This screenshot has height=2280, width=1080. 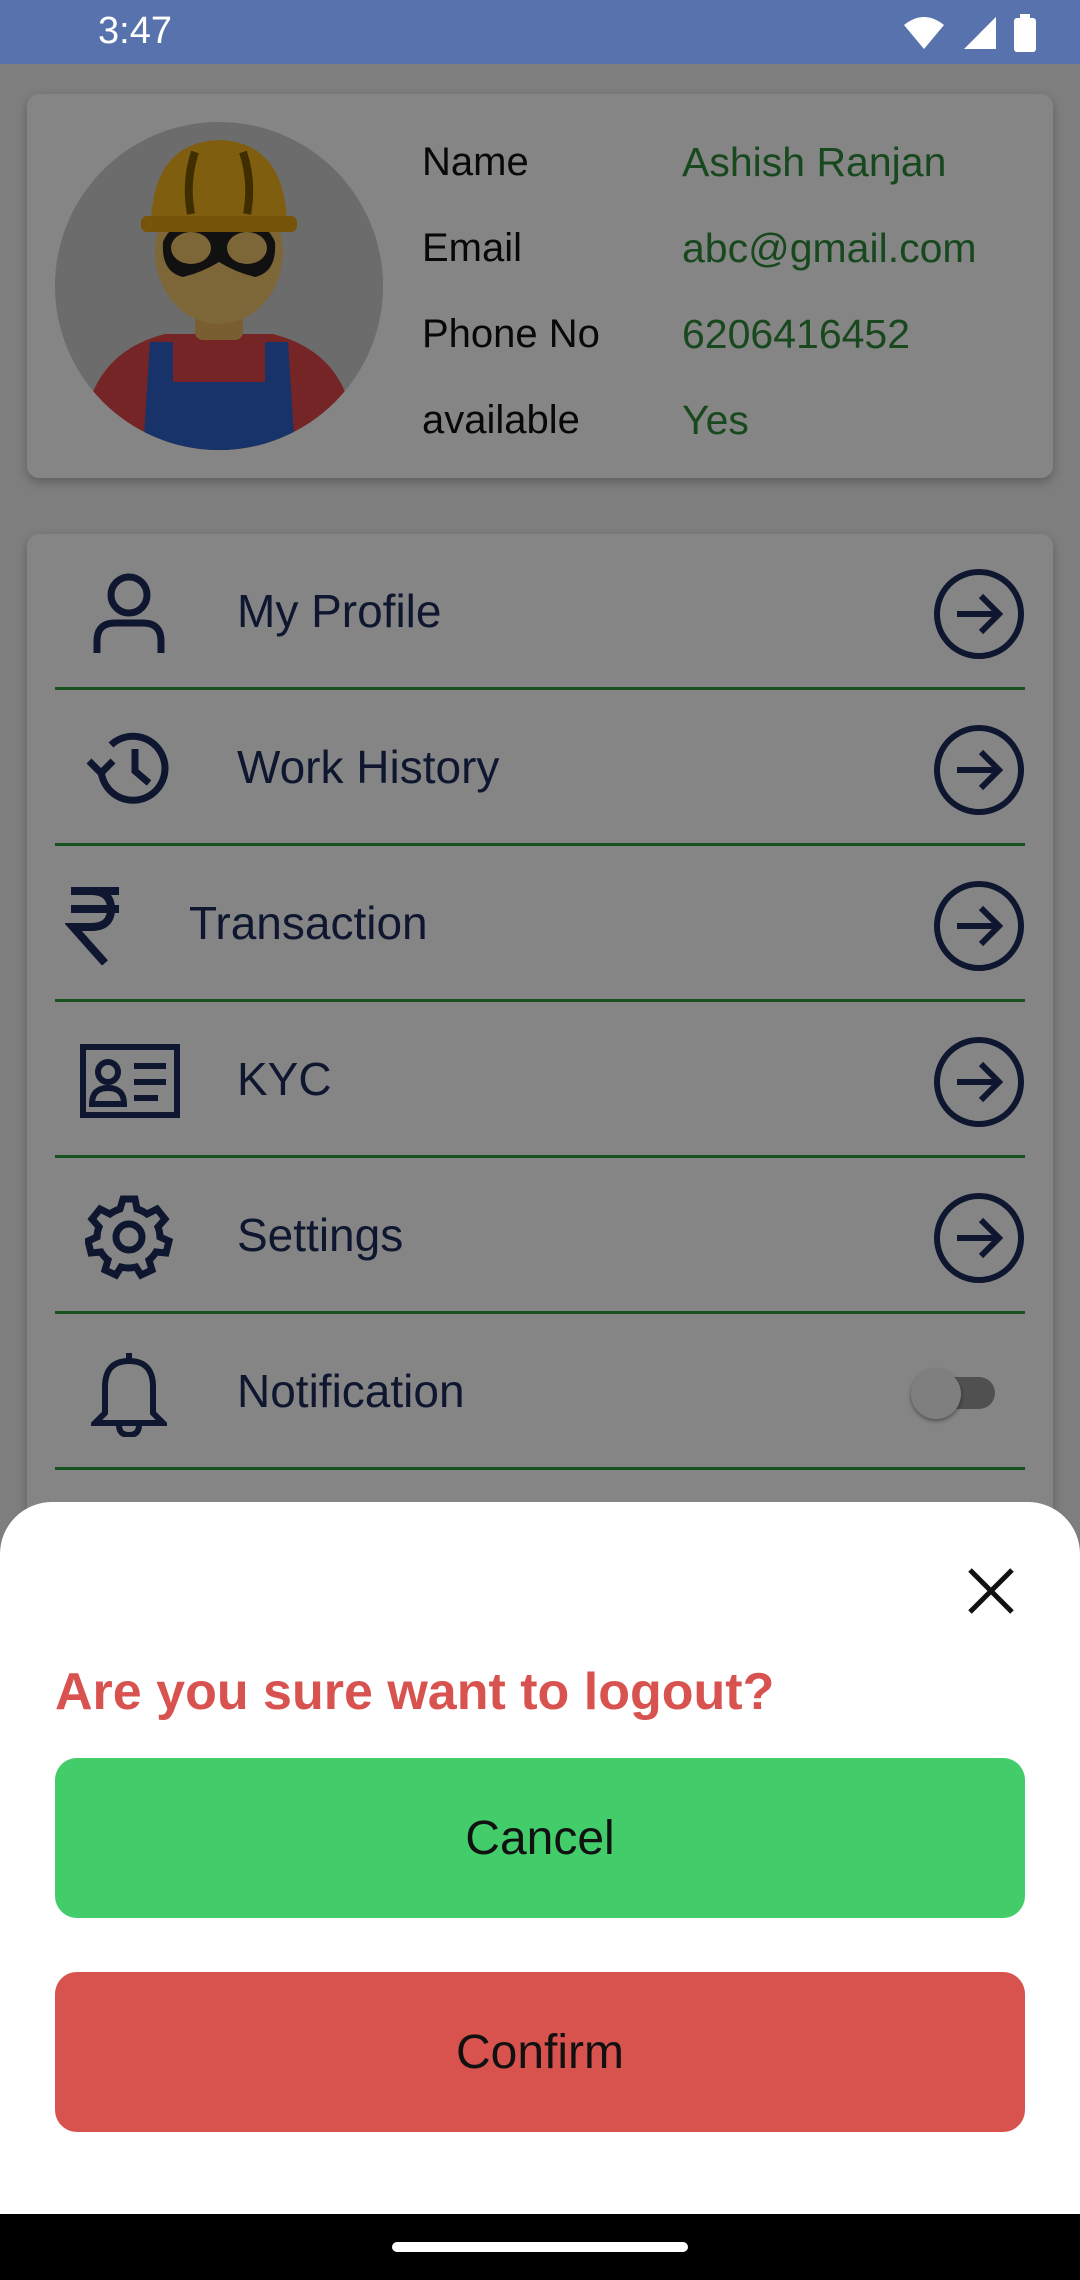 I want to click on status-bar: 3:47, so click(x=540, y=32).